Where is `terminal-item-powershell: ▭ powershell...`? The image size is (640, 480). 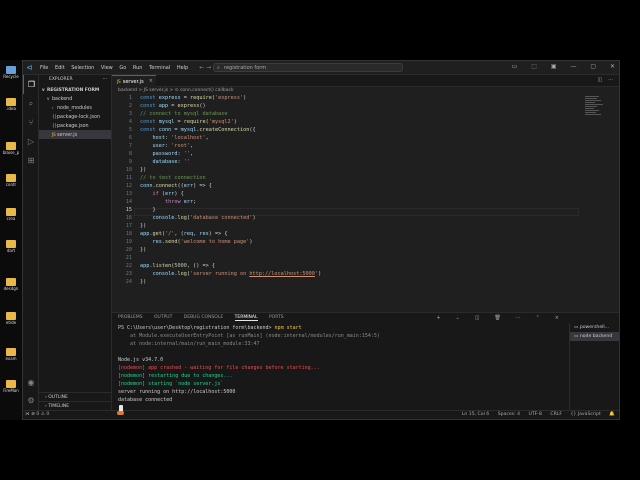
terminal-item-powershell: ▭ powershell... is located at coordinates (594, 327).